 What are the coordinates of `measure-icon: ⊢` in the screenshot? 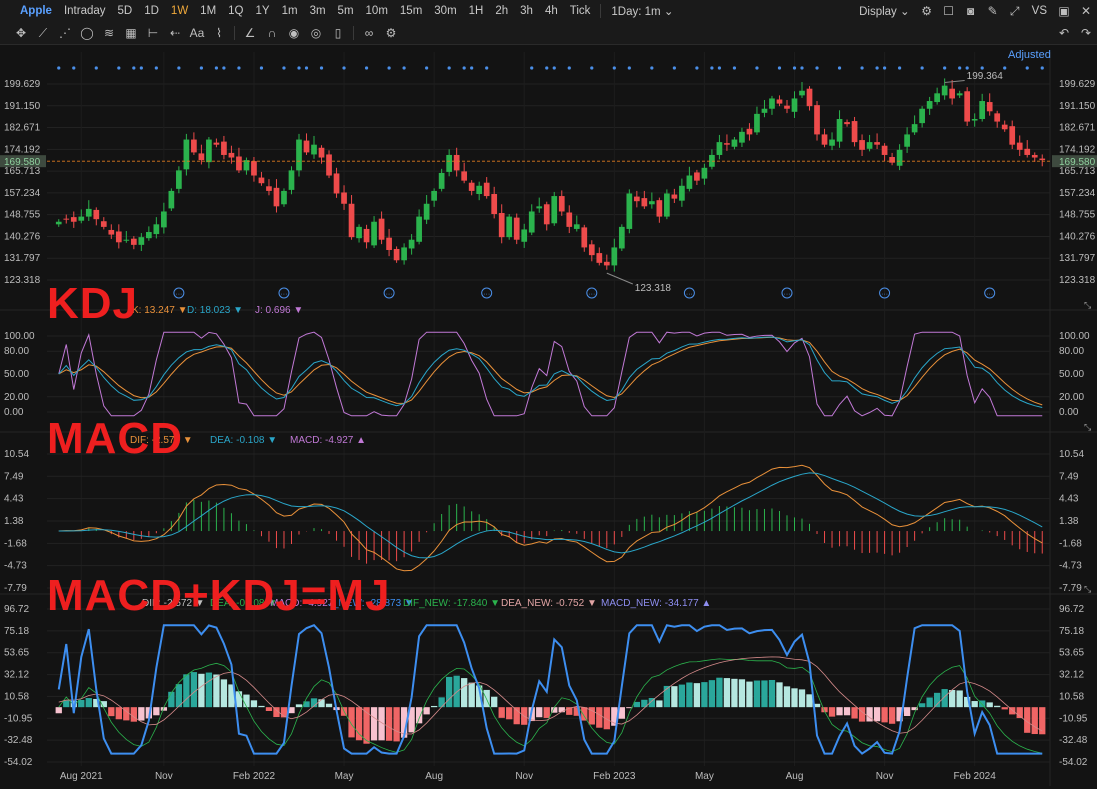 It's located at (153, 33).